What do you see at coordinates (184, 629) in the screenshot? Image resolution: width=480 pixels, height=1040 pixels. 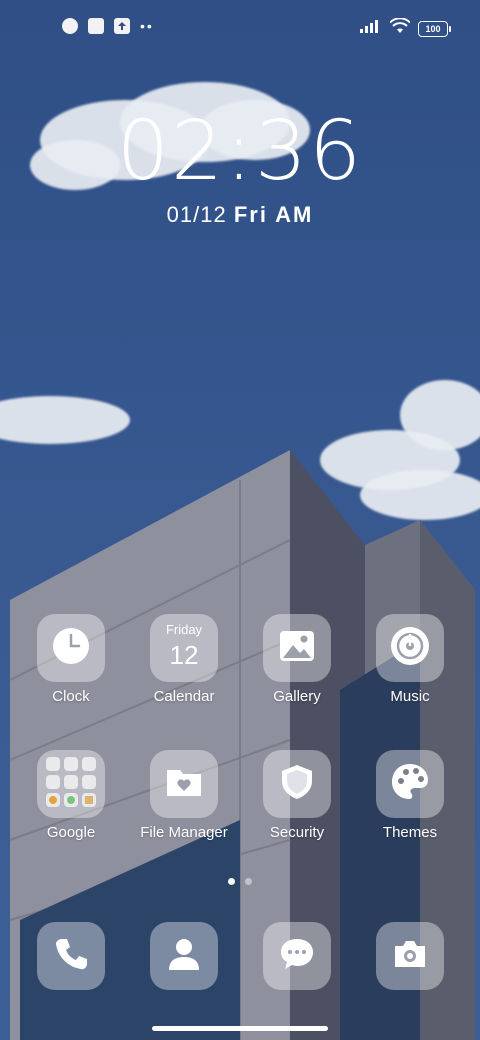 I see `calendar-day: Friday` at bounding box center [184, 629].